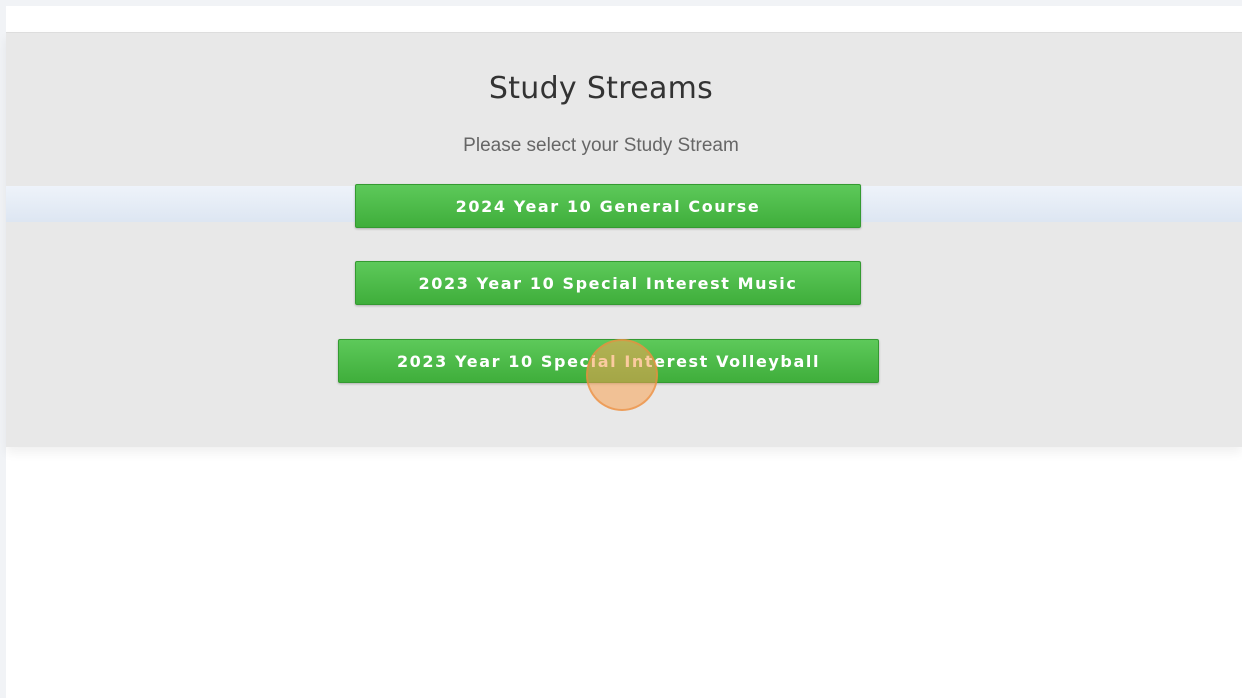  Describe the element at coordinates (601, 88) in the screenshot. I see `page-title: Study Streams` at that location.